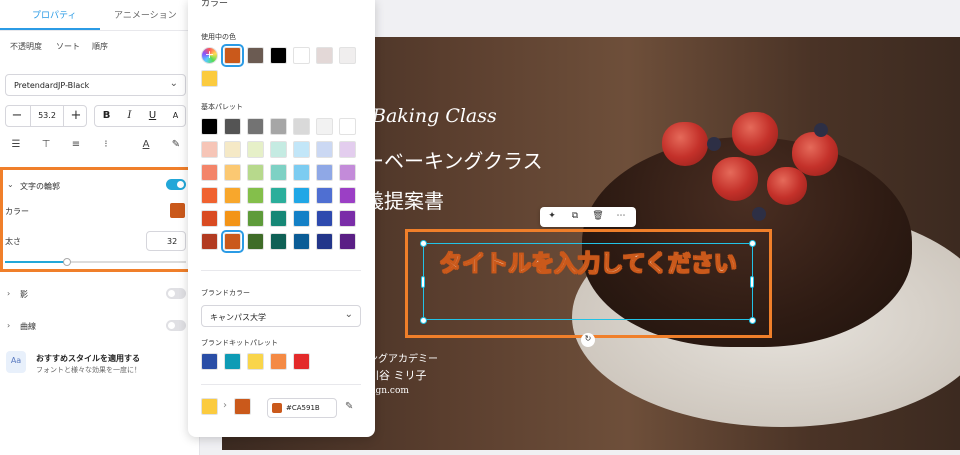 This screenshot has height=455, width=960. What do you see at coordinates (176, 144) in the screenshot?
I see `highlight-icon: ✎` at bounding box center [176, 144].